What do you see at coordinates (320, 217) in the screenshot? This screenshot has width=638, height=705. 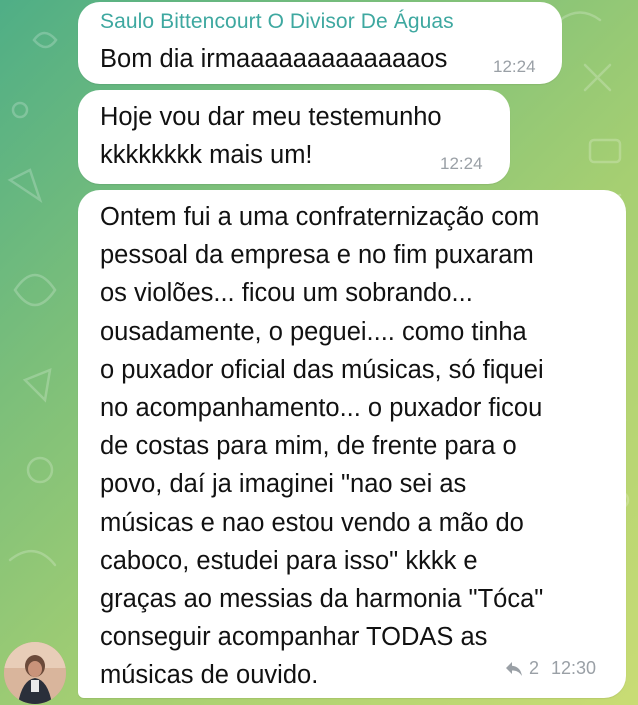 I see `message-line: Ontem fui a uma confraternização com` at bounding box center [320, 217].